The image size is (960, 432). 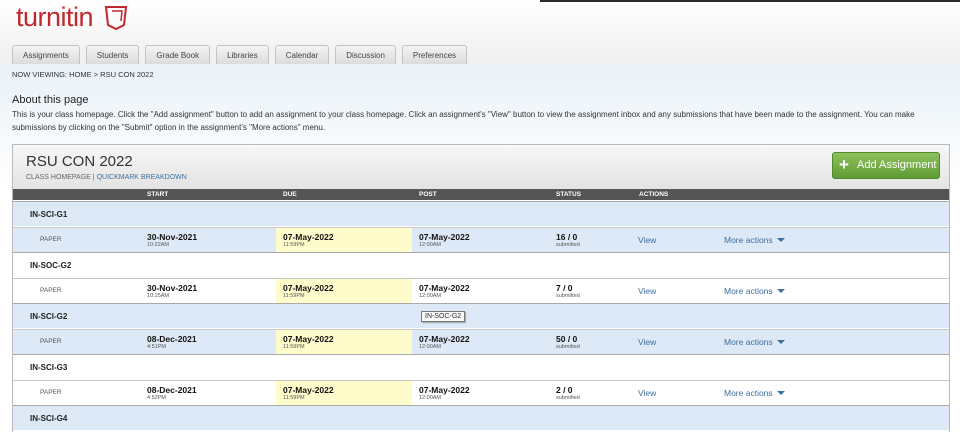 I want to click on submission-status: 50 / 0 submitted, so click(x=568, y=342).